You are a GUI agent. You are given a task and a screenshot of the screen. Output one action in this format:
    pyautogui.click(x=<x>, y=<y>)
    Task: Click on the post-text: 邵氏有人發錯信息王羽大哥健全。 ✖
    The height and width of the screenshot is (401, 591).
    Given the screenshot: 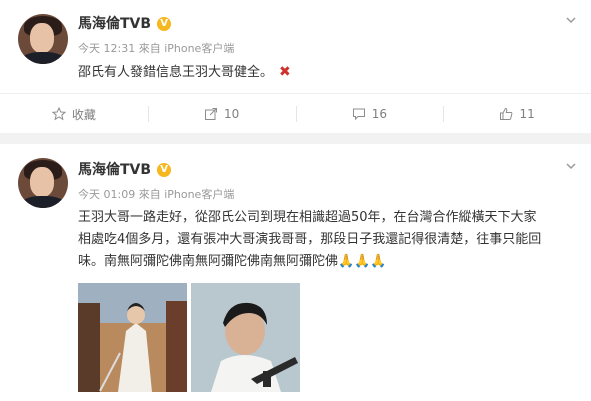 What is the action you would take?
    pyautogui.click(x=323, y=72)
    